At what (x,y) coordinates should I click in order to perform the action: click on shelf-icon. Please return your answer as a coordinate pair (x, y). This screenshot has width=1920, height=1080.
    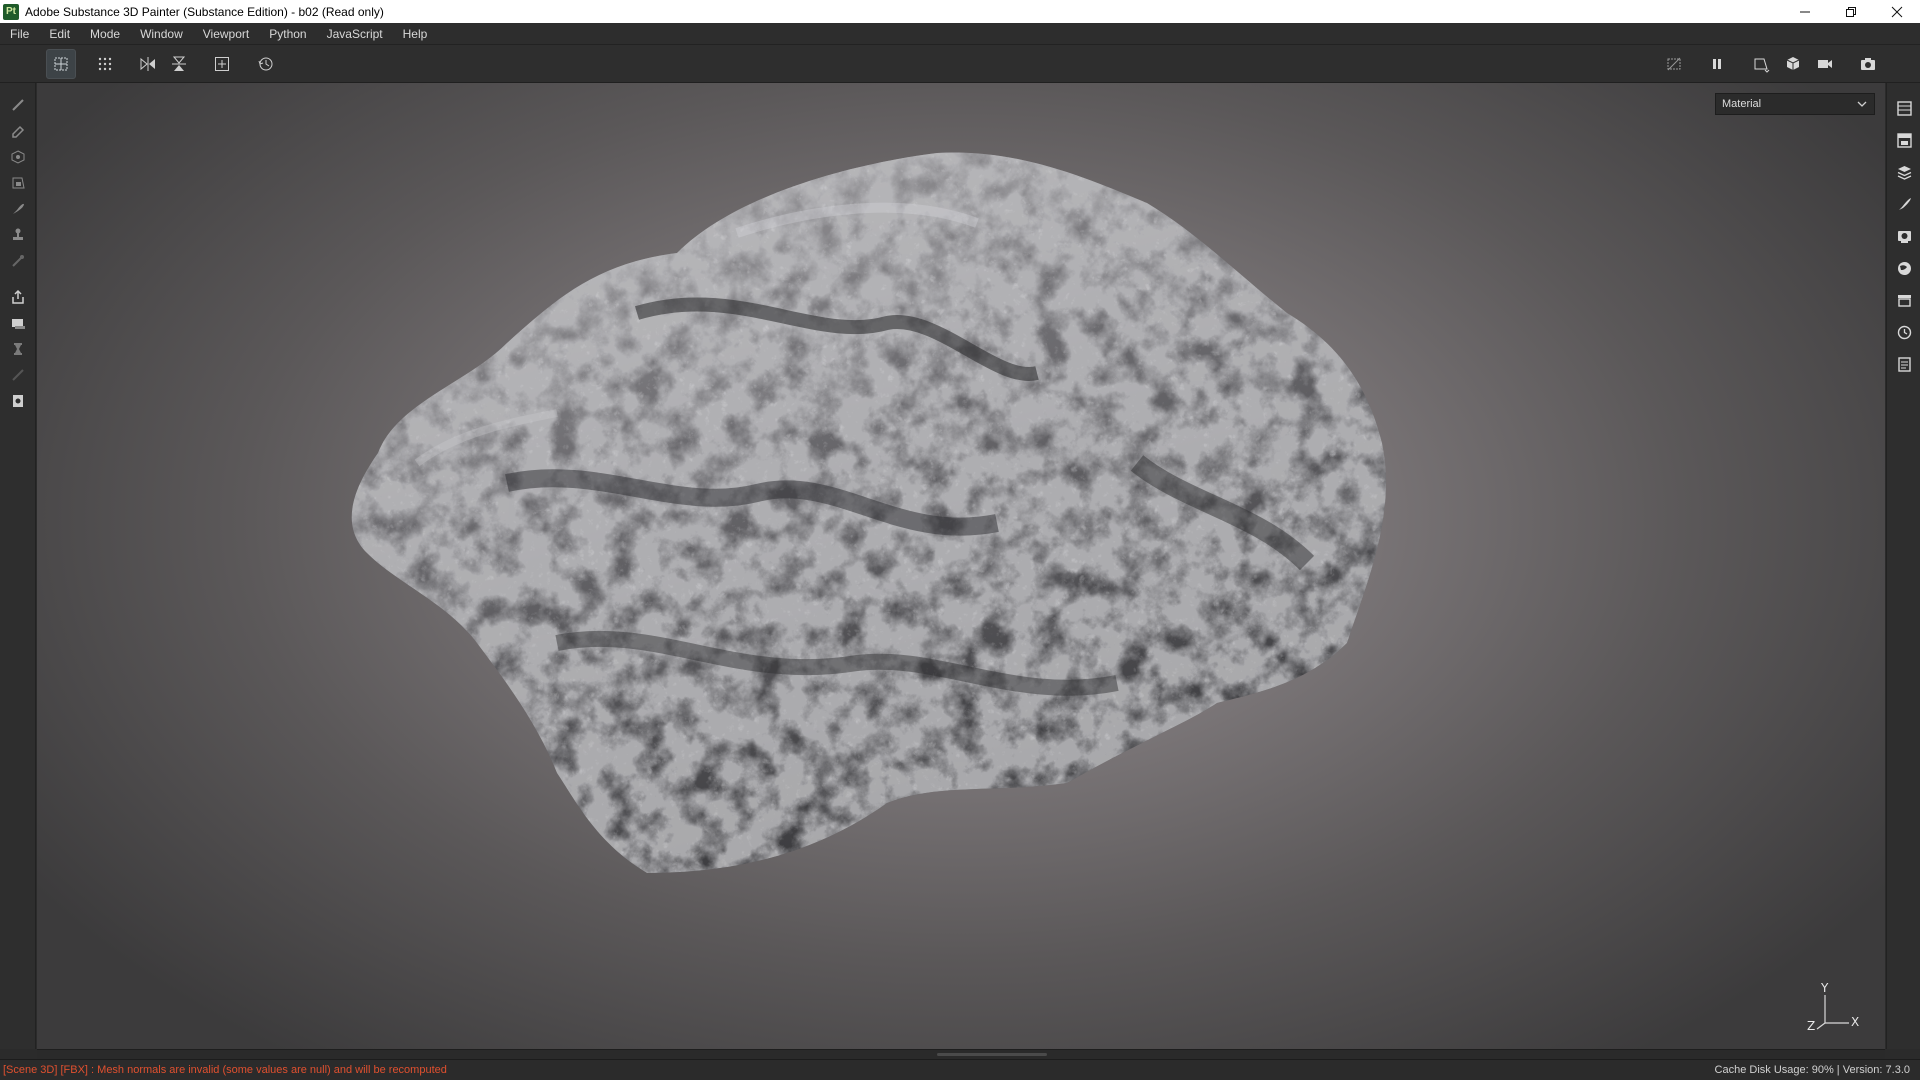
    Looking at the image, I should click on (1904, 300).